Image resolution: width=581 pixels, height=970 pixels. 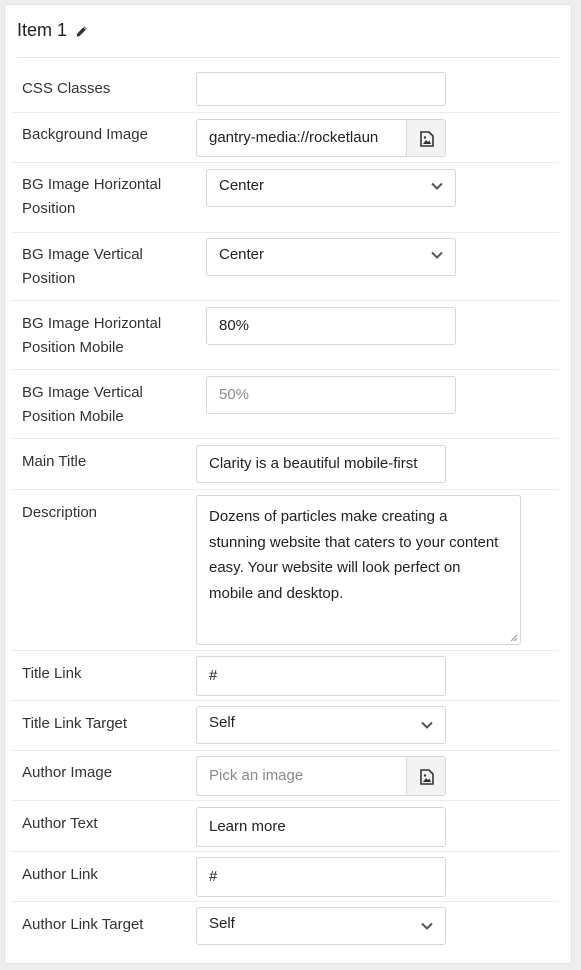 I want to click on panel-title: Item 1, so click(x=42, y=30).